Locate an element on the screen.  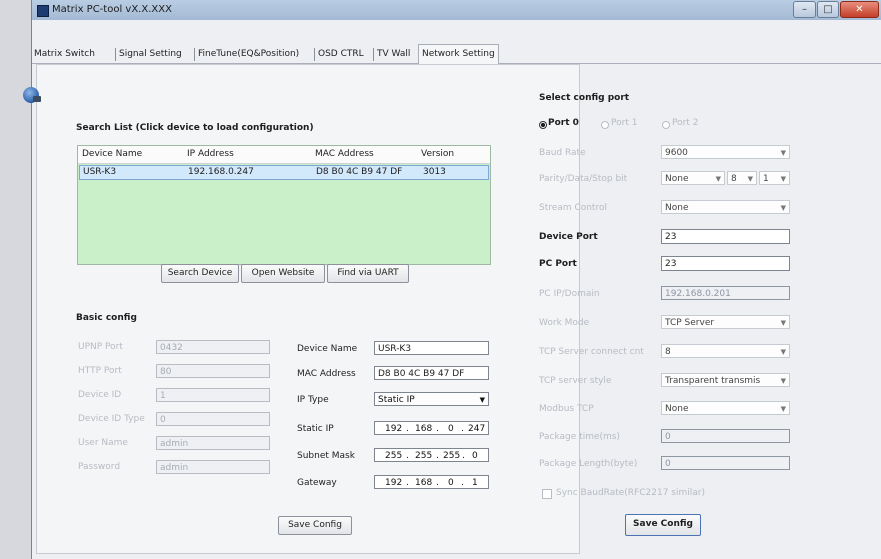
select-config-port-title: Select config port is located at coordinates (584, 98).